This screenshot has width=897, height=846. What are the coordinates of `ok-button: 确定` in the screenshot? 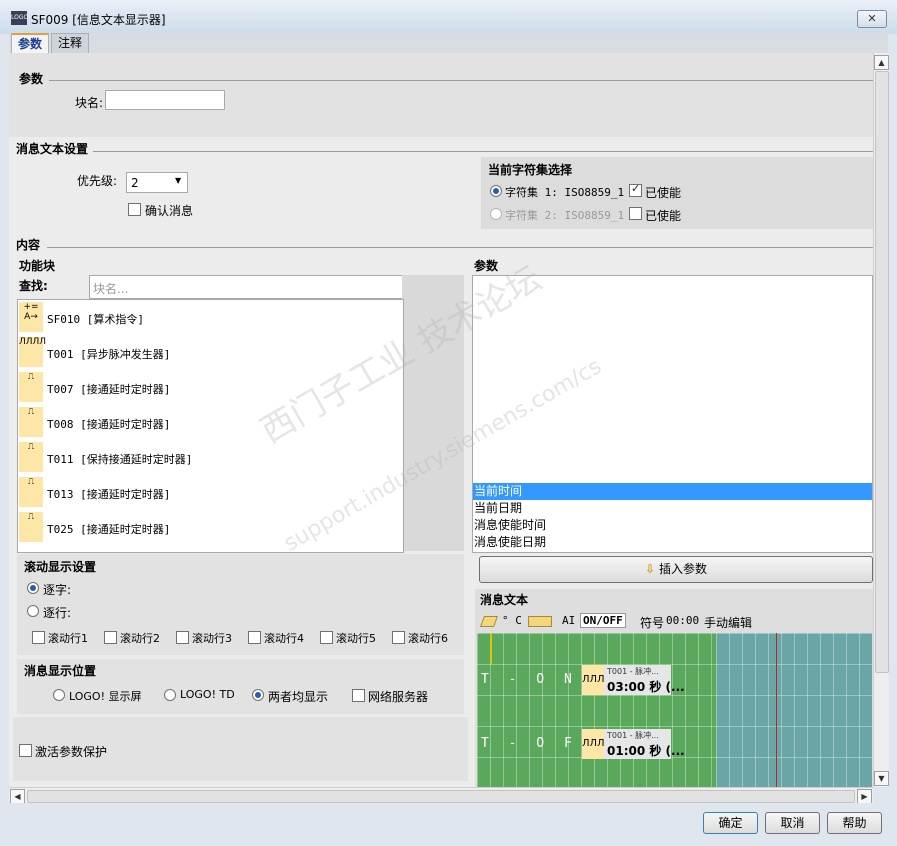 It's located at (730, 823).